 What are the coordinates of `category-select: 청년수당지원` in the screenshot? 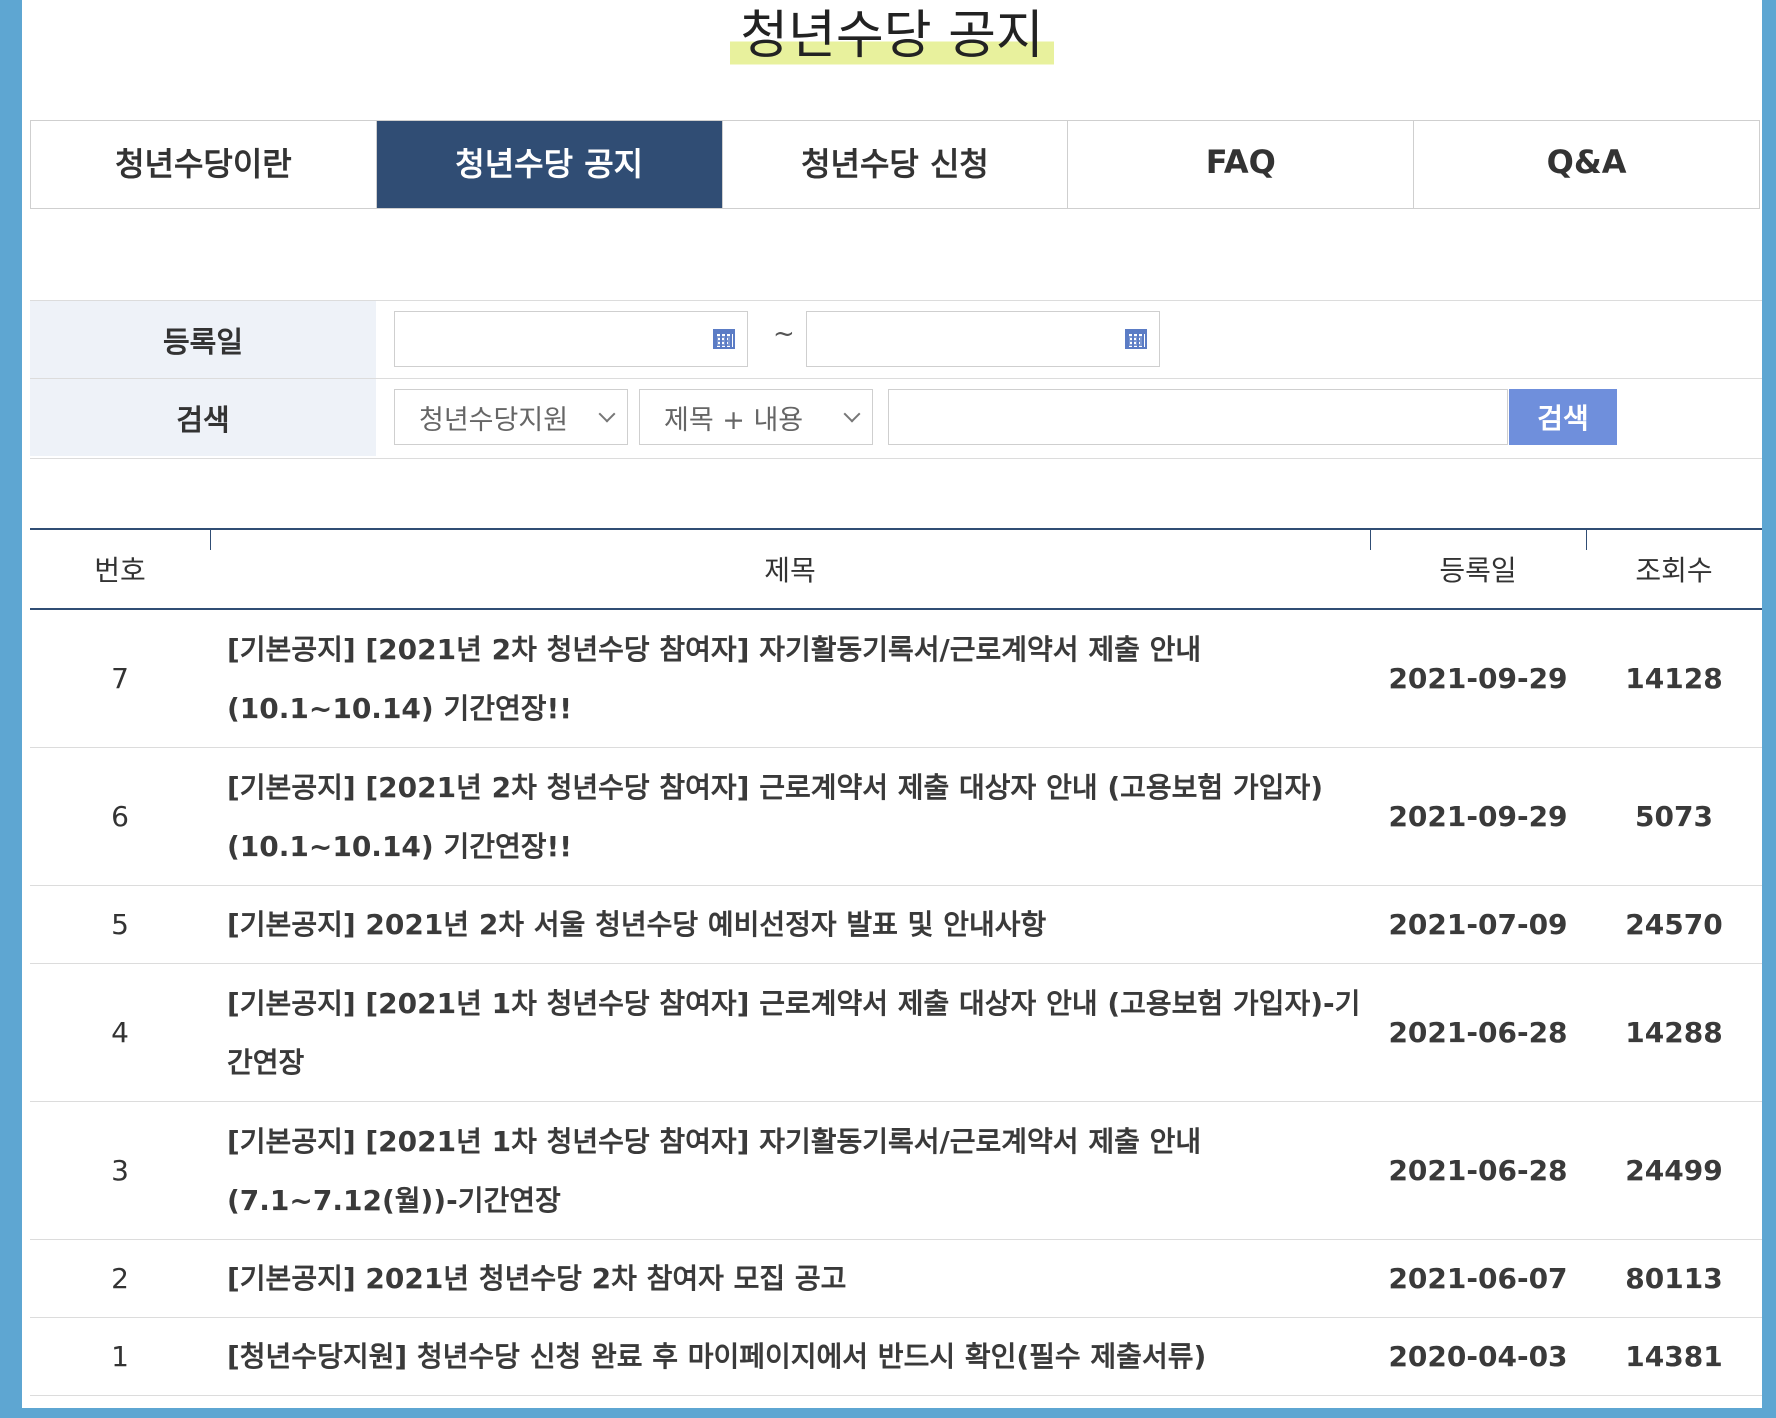 It's located at (511, 417).